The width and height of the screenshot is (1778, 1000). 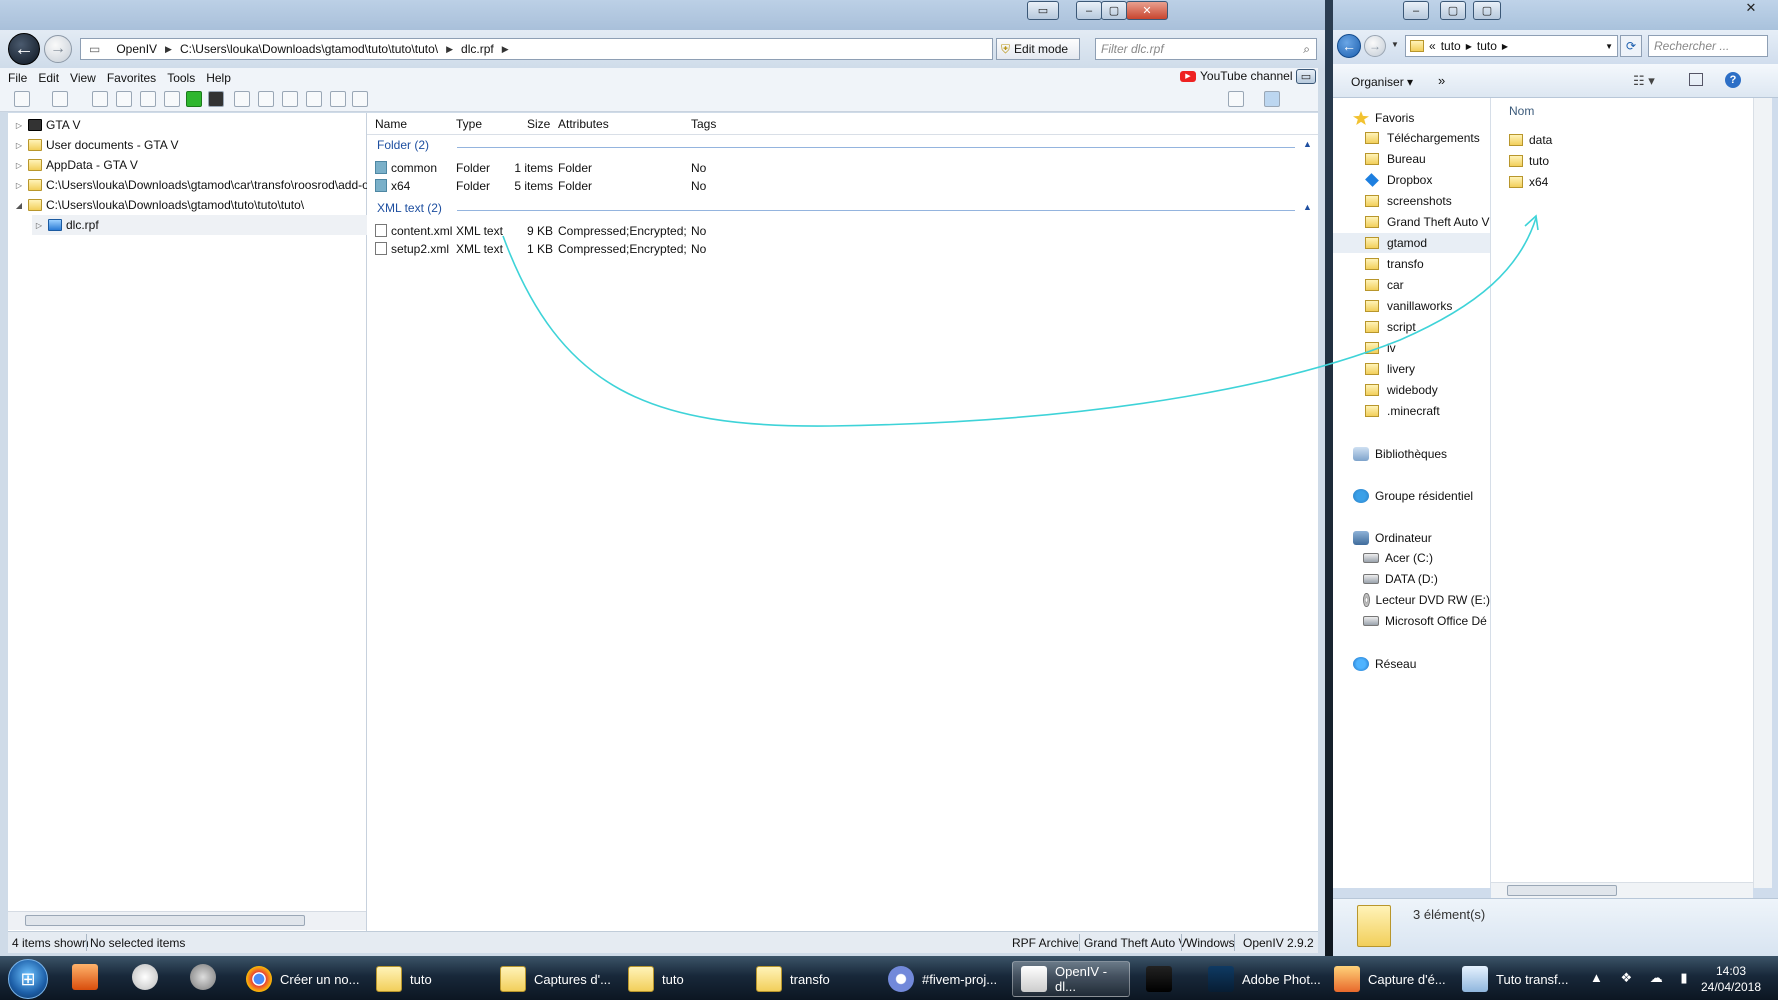 I want to click on column-size: Size, so click(x=538, y=124).